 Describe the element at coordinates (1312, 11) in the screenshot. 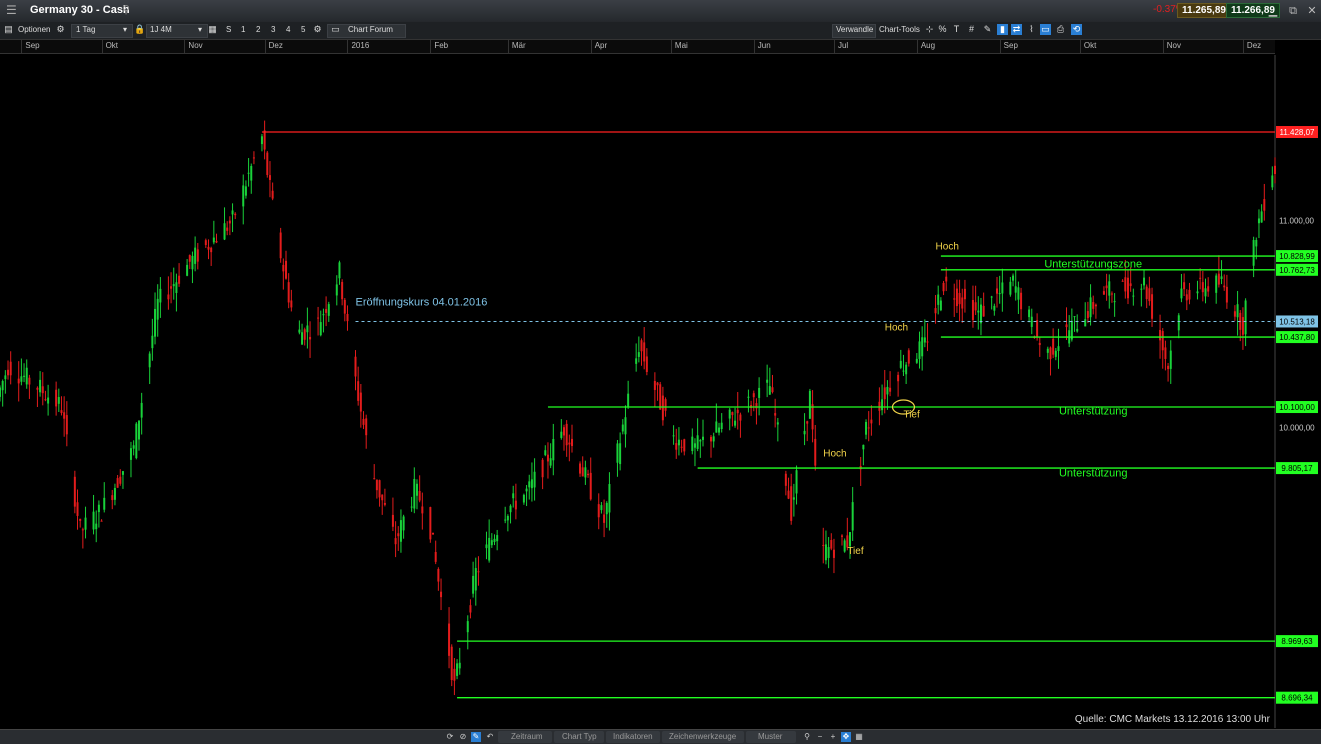

I see `close-icon: ✕` at that location.